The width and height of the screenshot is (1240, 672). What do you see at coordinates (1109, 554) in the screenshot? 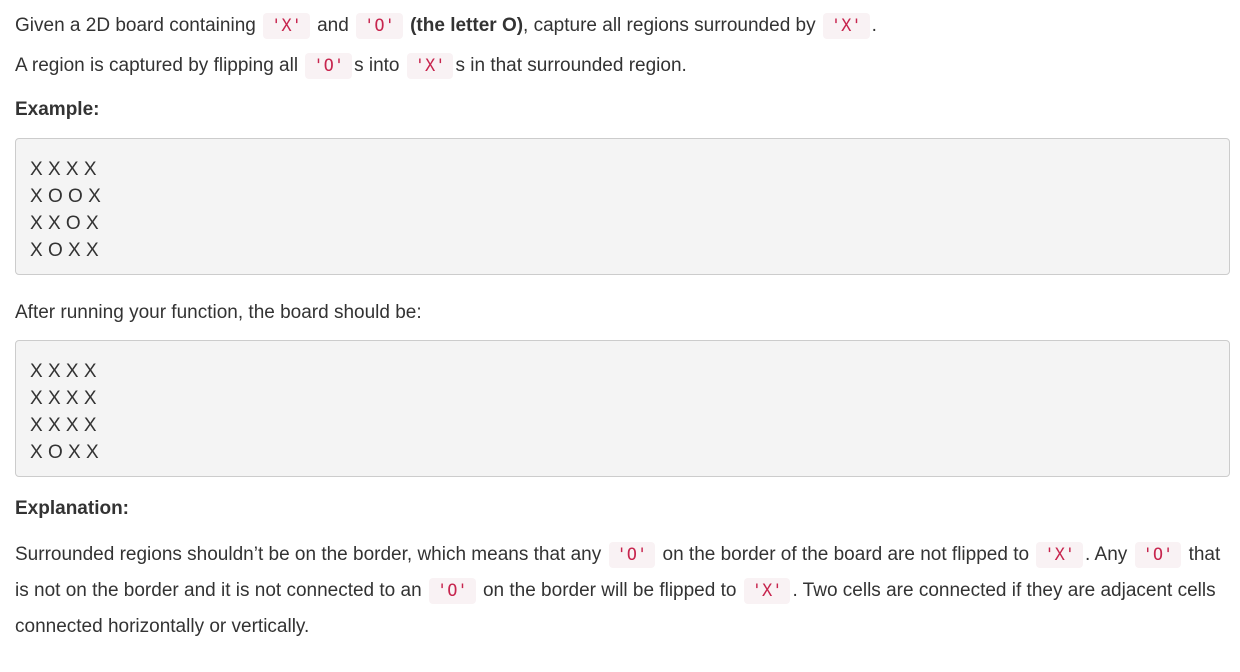
I see `explanation-text-3: . Any` at bounding box center [1109, 554].